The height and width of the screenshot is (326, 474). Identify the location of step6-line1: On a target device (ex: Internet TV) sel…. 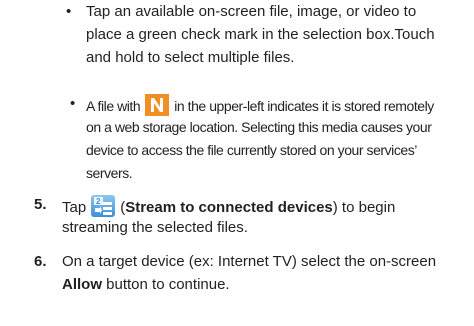
(249, 261).